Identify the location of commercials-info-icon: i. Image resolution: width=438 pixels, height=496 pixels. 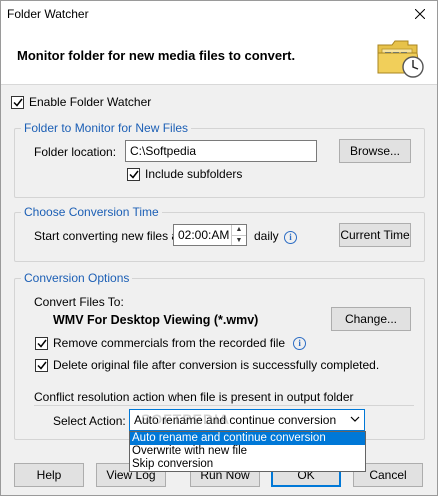
(300, 343).